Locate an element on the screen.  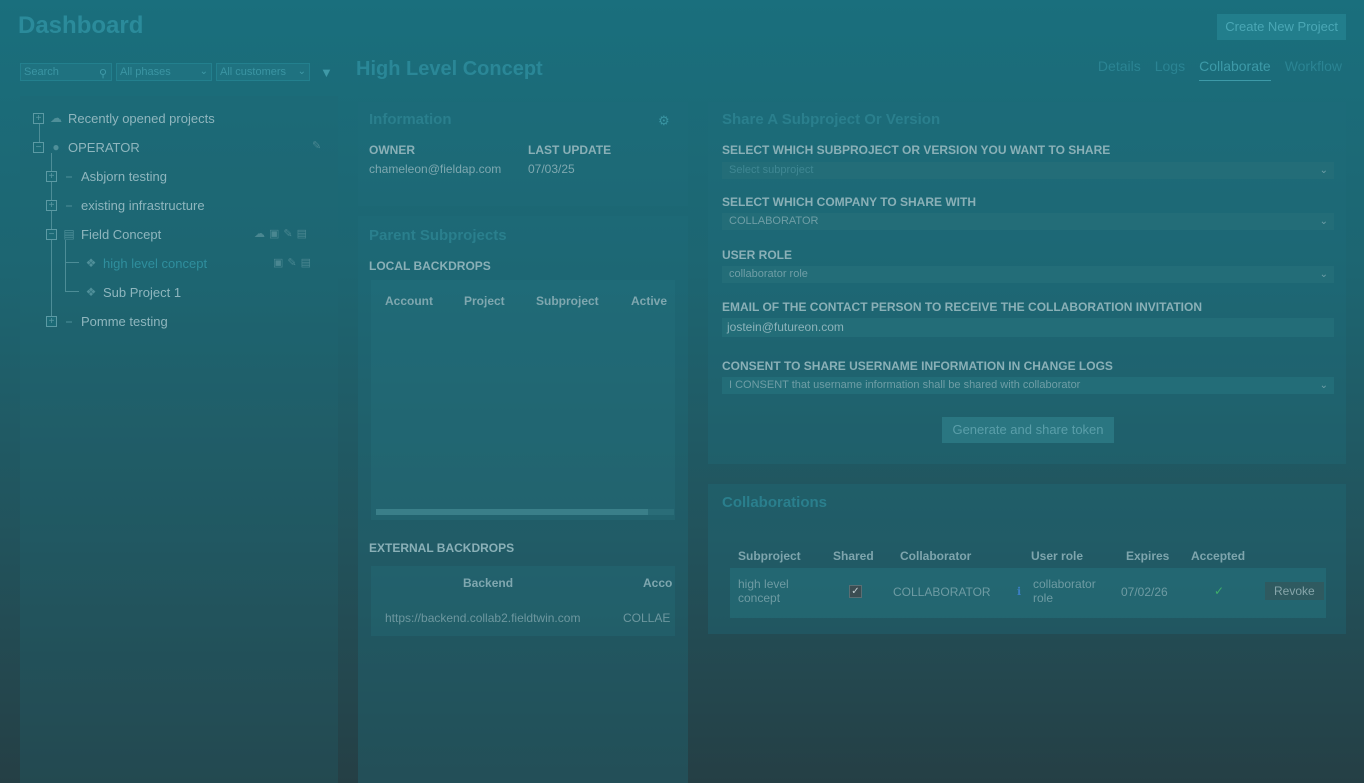
user-icon: ● is located at coordinates (56, 147).